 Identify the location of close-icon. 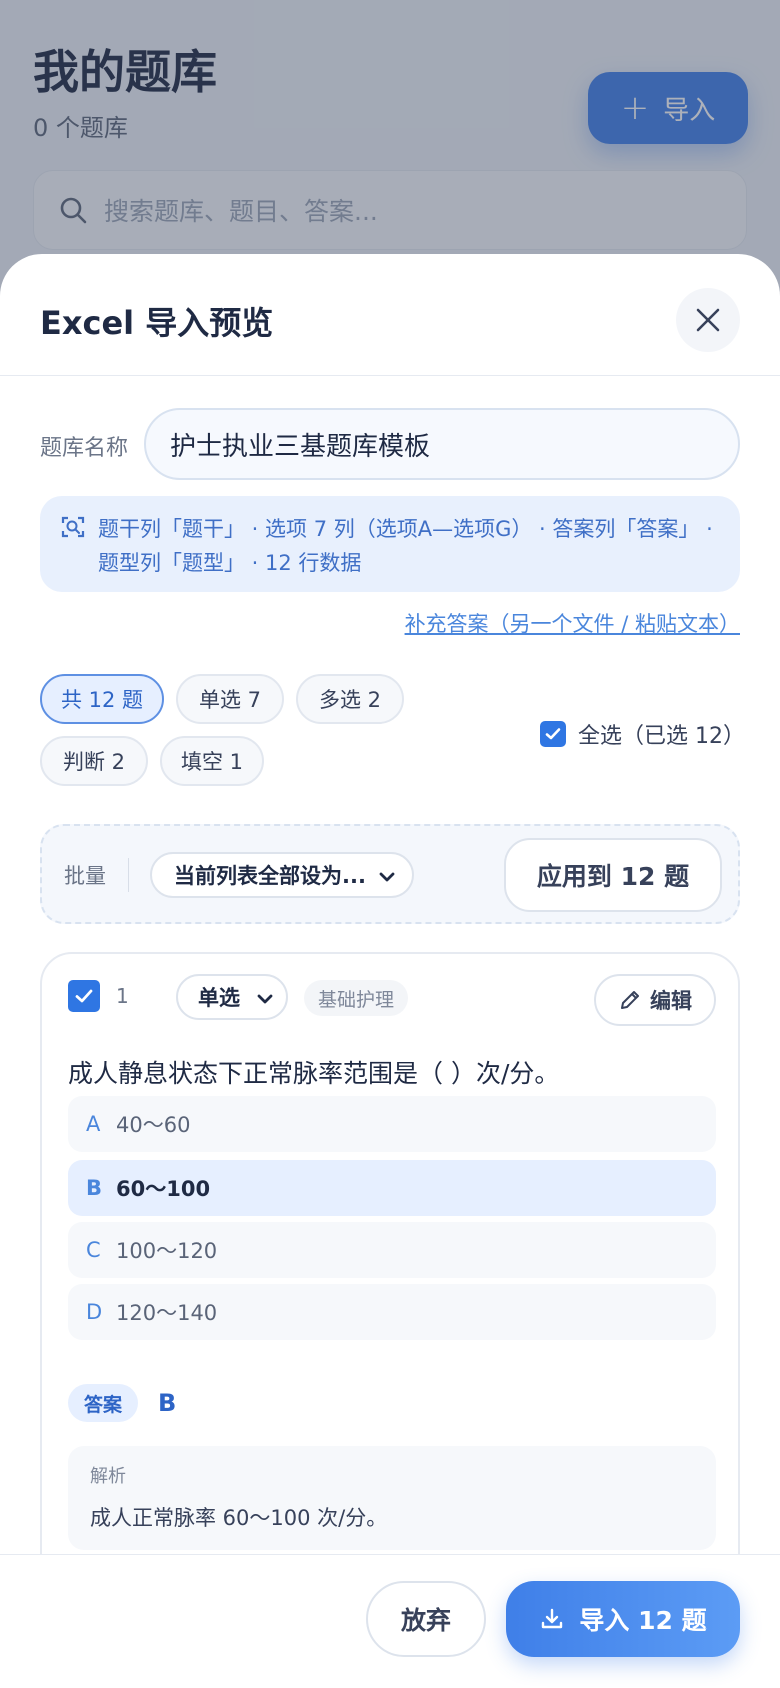
(708, 320).